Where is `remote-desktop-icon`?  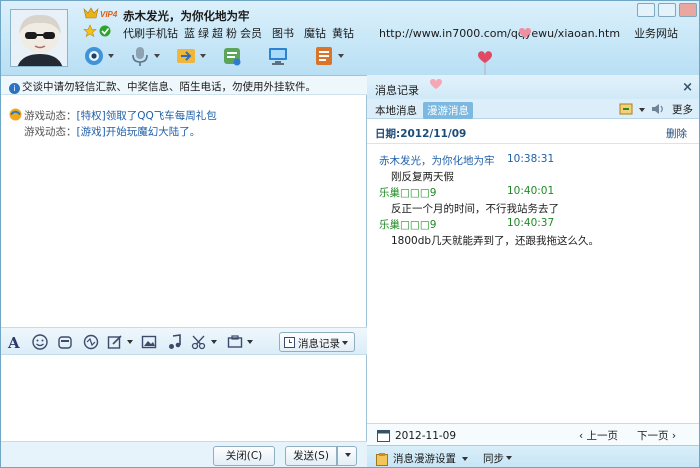 remote-desktop-icon is located at coordinates (278, 56).